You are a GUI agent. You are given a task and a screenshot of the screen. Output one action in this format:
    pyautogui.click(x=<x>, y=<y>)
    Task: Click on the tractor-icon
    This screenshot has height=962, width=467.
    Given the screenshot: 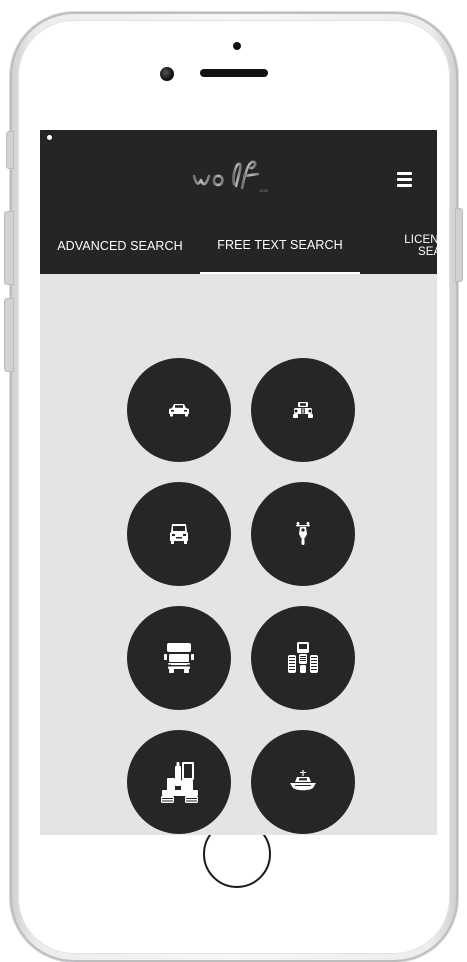 What is the action you would take?
    pyautogui.click(x=303, y=657)
    